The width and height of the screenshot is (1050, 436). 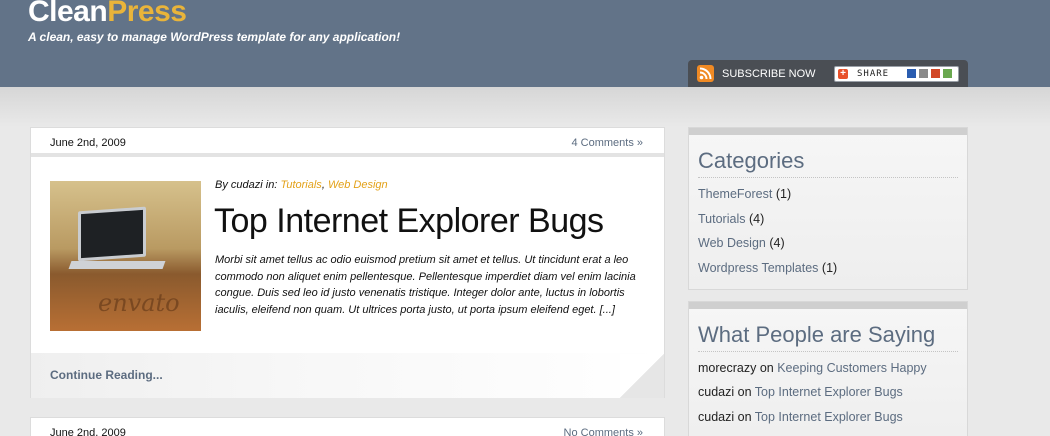 I want to click on list-item: Wordpress Templates (1), so click(x=767, y=273).